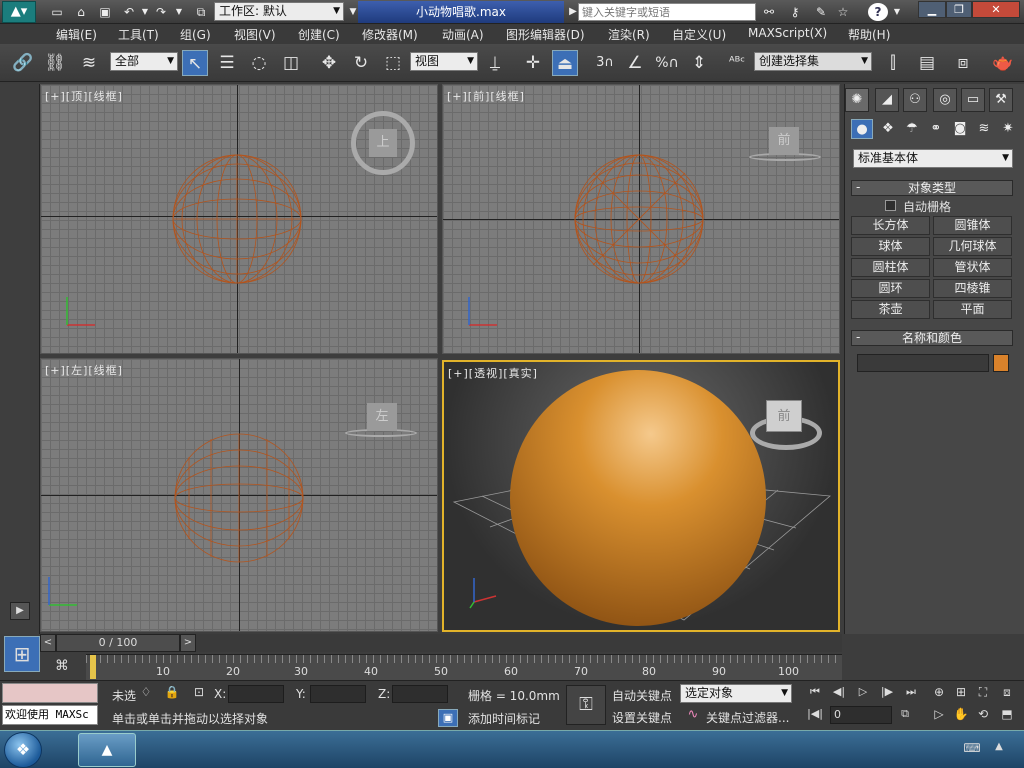 This screenshot has width=1024, height=768. Describe the element at coordinates (699, 34) in the screenshot. I see `menu-customize: 自定义(U)` at that location.